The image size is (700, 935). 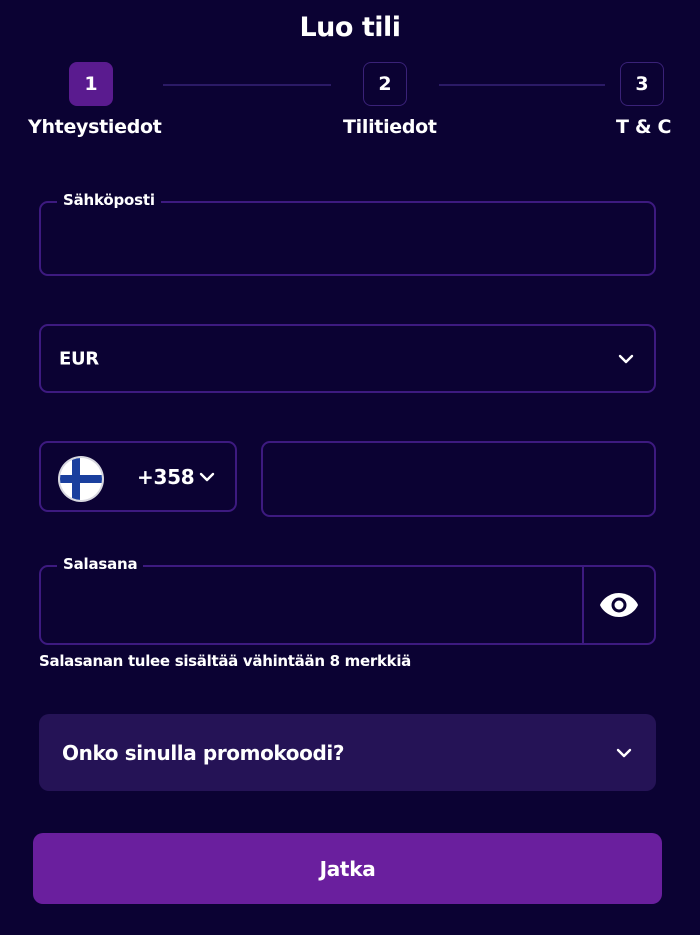 I want to click on step-1-label: Yhteystiedot, so click(x=95, y=127).